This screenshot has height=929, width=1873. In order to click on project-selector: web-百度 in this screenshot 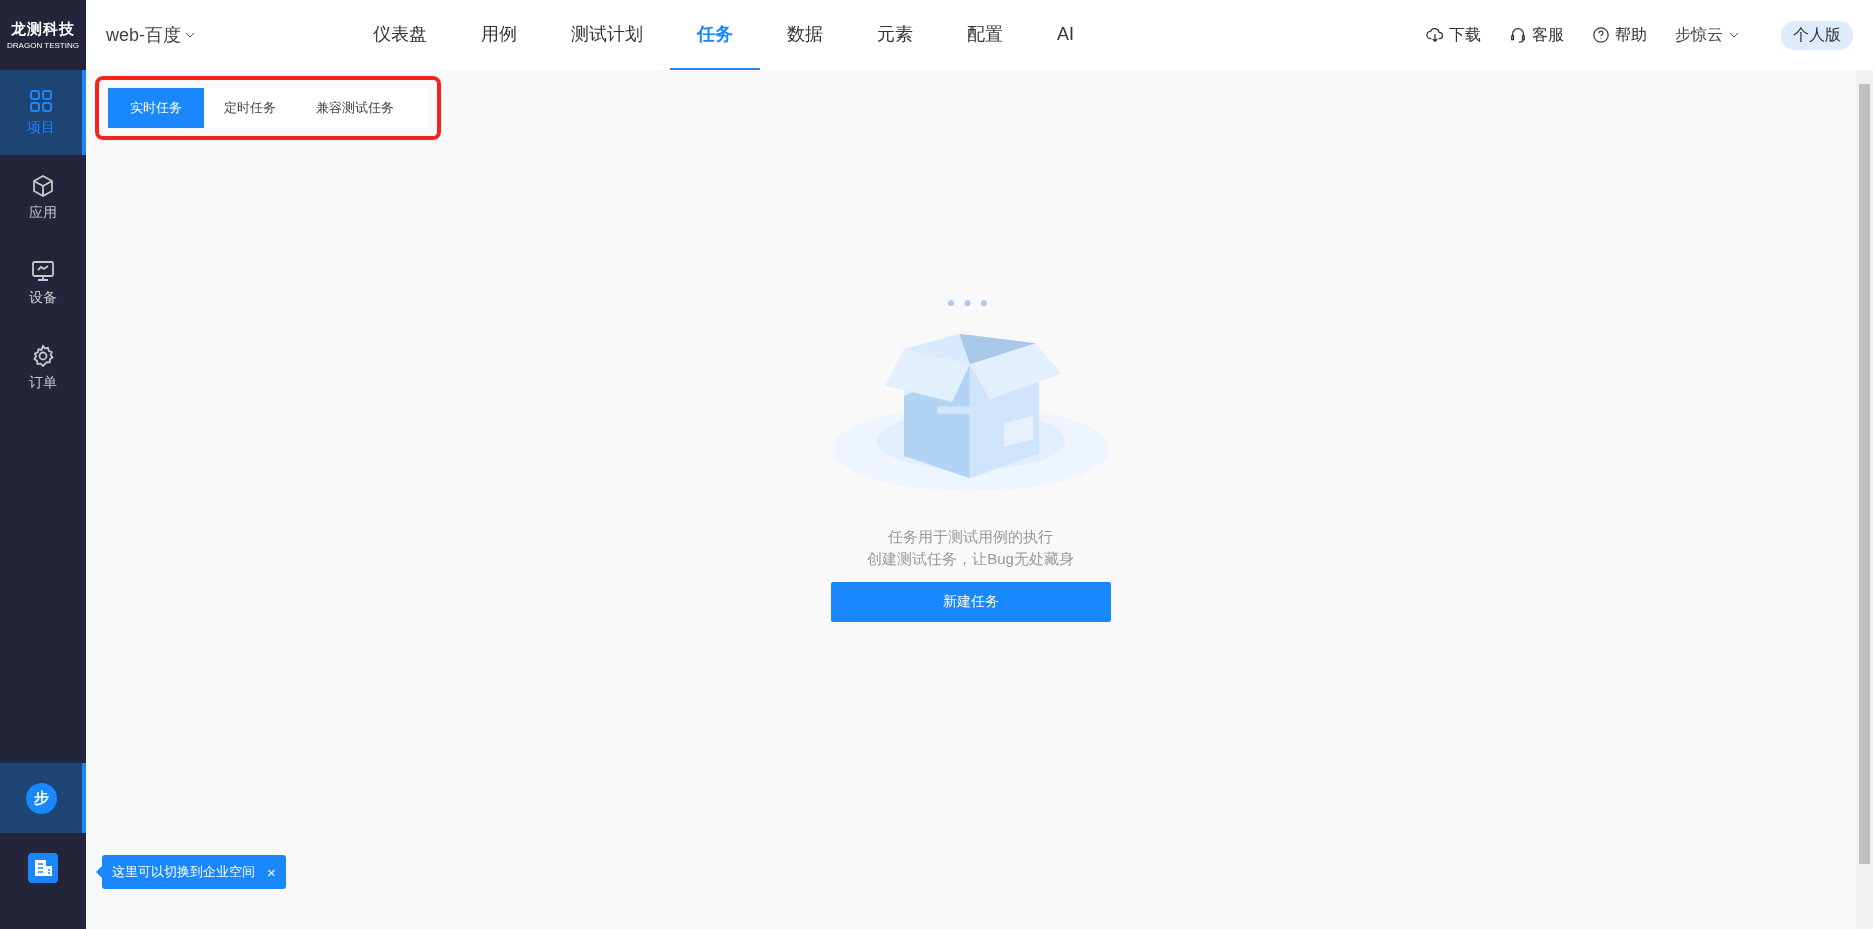, I will do `click(226, 35)`.